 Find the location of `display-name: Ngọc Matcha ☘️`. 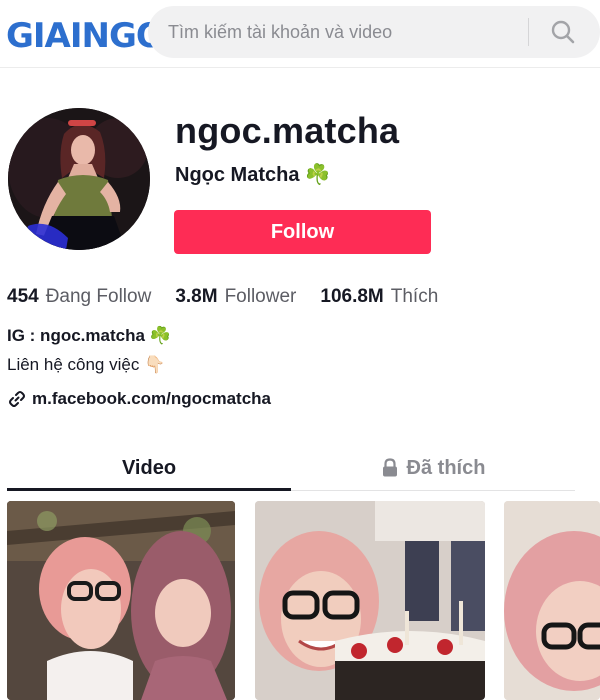

display-name: Ngọc Matcha ☘️ is located at coordinates (252, 175).